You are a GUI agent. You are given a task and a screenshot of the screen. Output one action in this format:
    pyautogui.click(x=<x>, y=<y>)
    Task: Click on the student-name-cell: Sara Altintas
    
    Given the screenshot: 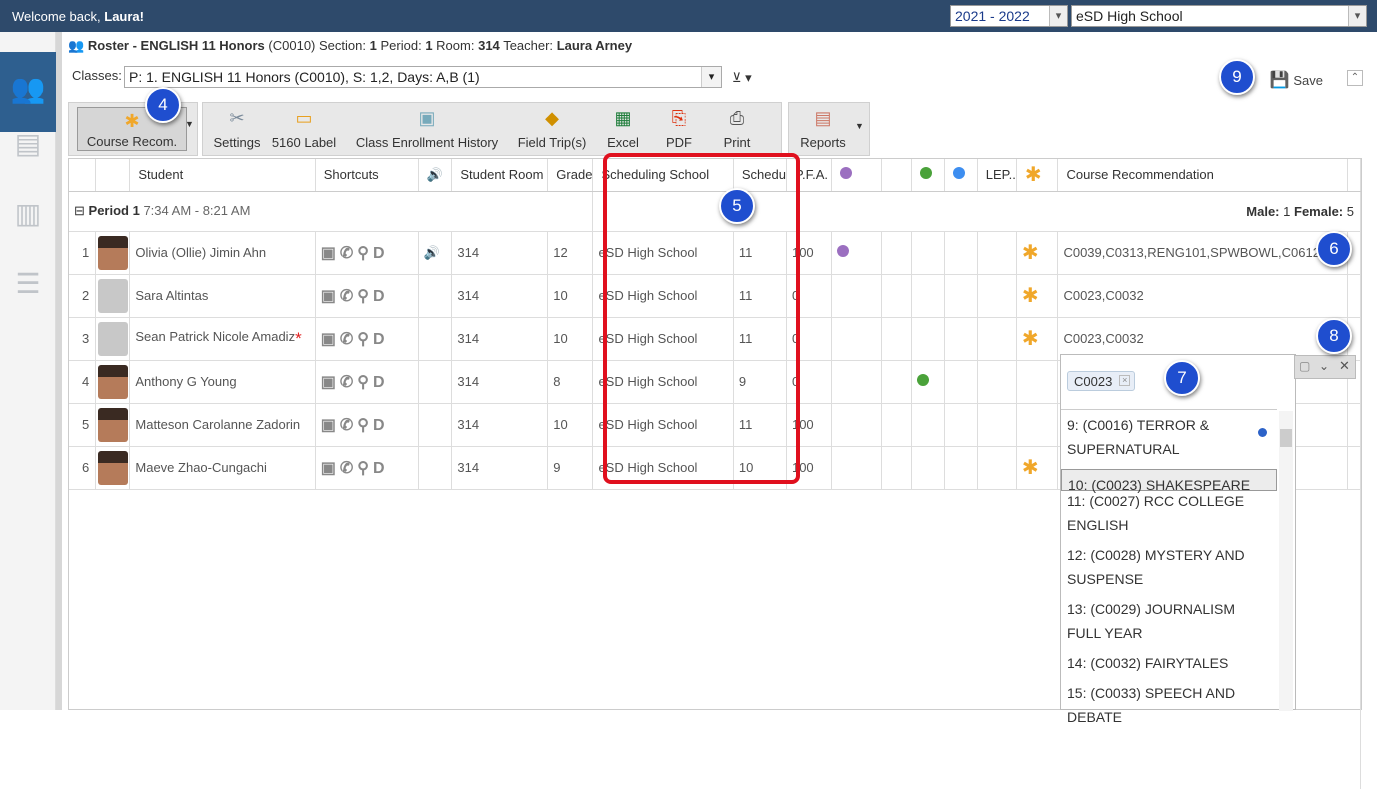 What is the action you would take?
    pyautogui.click(x=222, y=296)
    